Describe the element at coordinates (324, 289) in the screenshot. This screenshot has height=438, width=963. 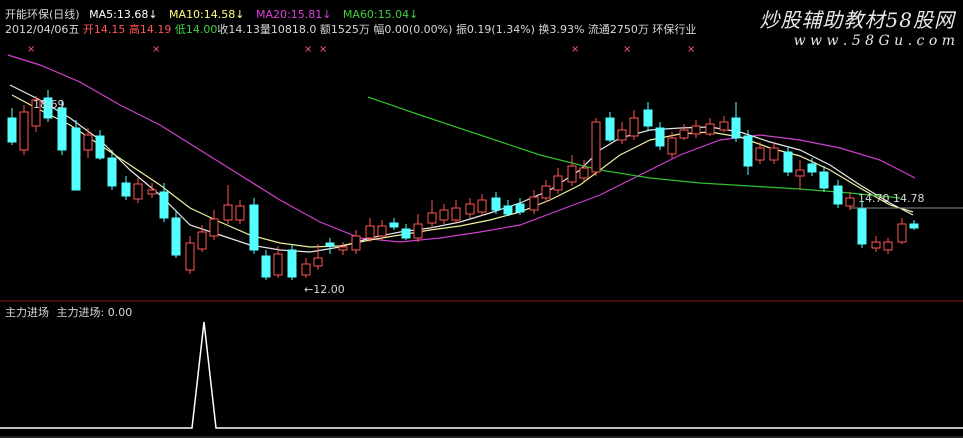
I see `low-price-label: ←12.00` at that location.